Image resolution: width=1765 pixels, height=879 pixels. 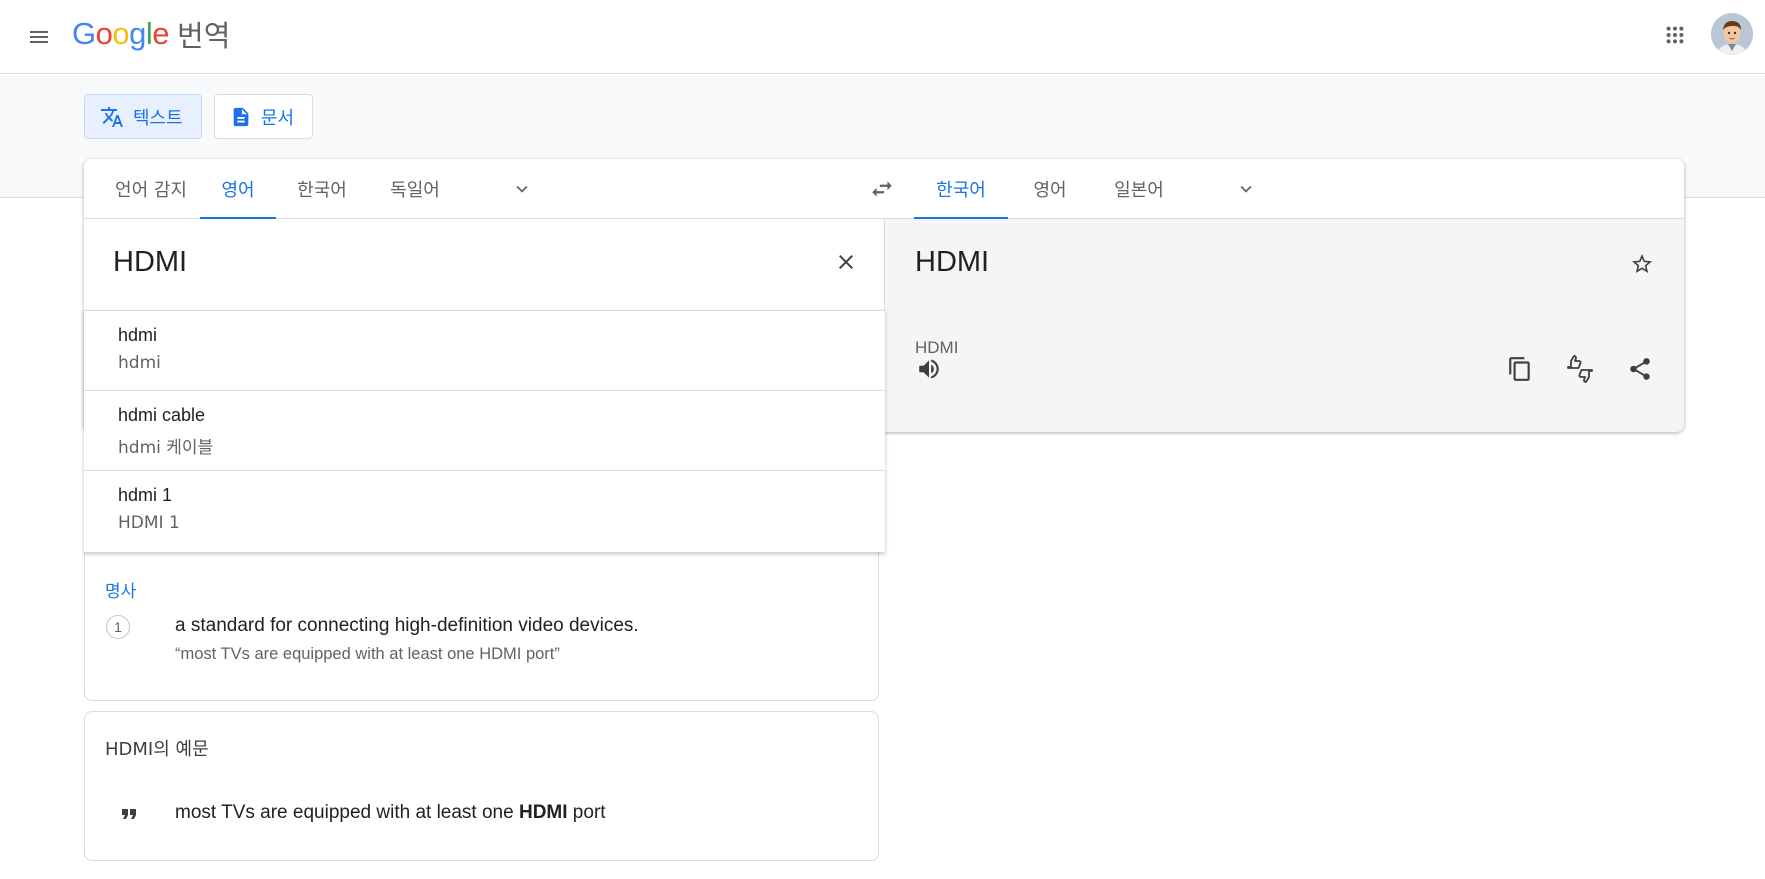 I want to click on apps-grid-icon, so click(x=1675, y=35).